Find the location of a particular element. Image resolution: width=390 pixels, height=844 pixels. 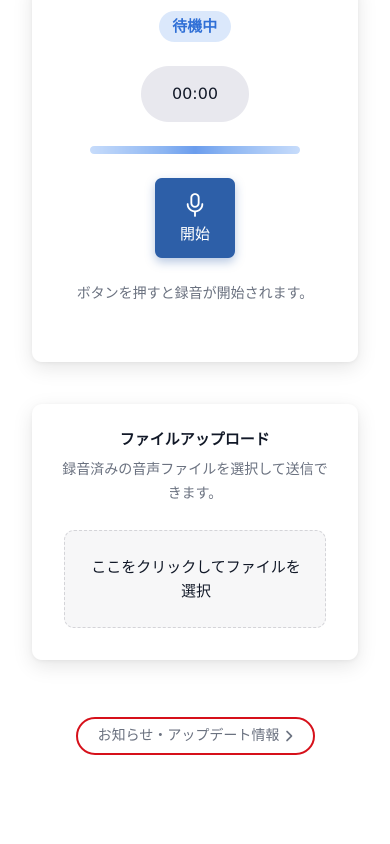

microphone-icon is located at coordinates (195, 205).